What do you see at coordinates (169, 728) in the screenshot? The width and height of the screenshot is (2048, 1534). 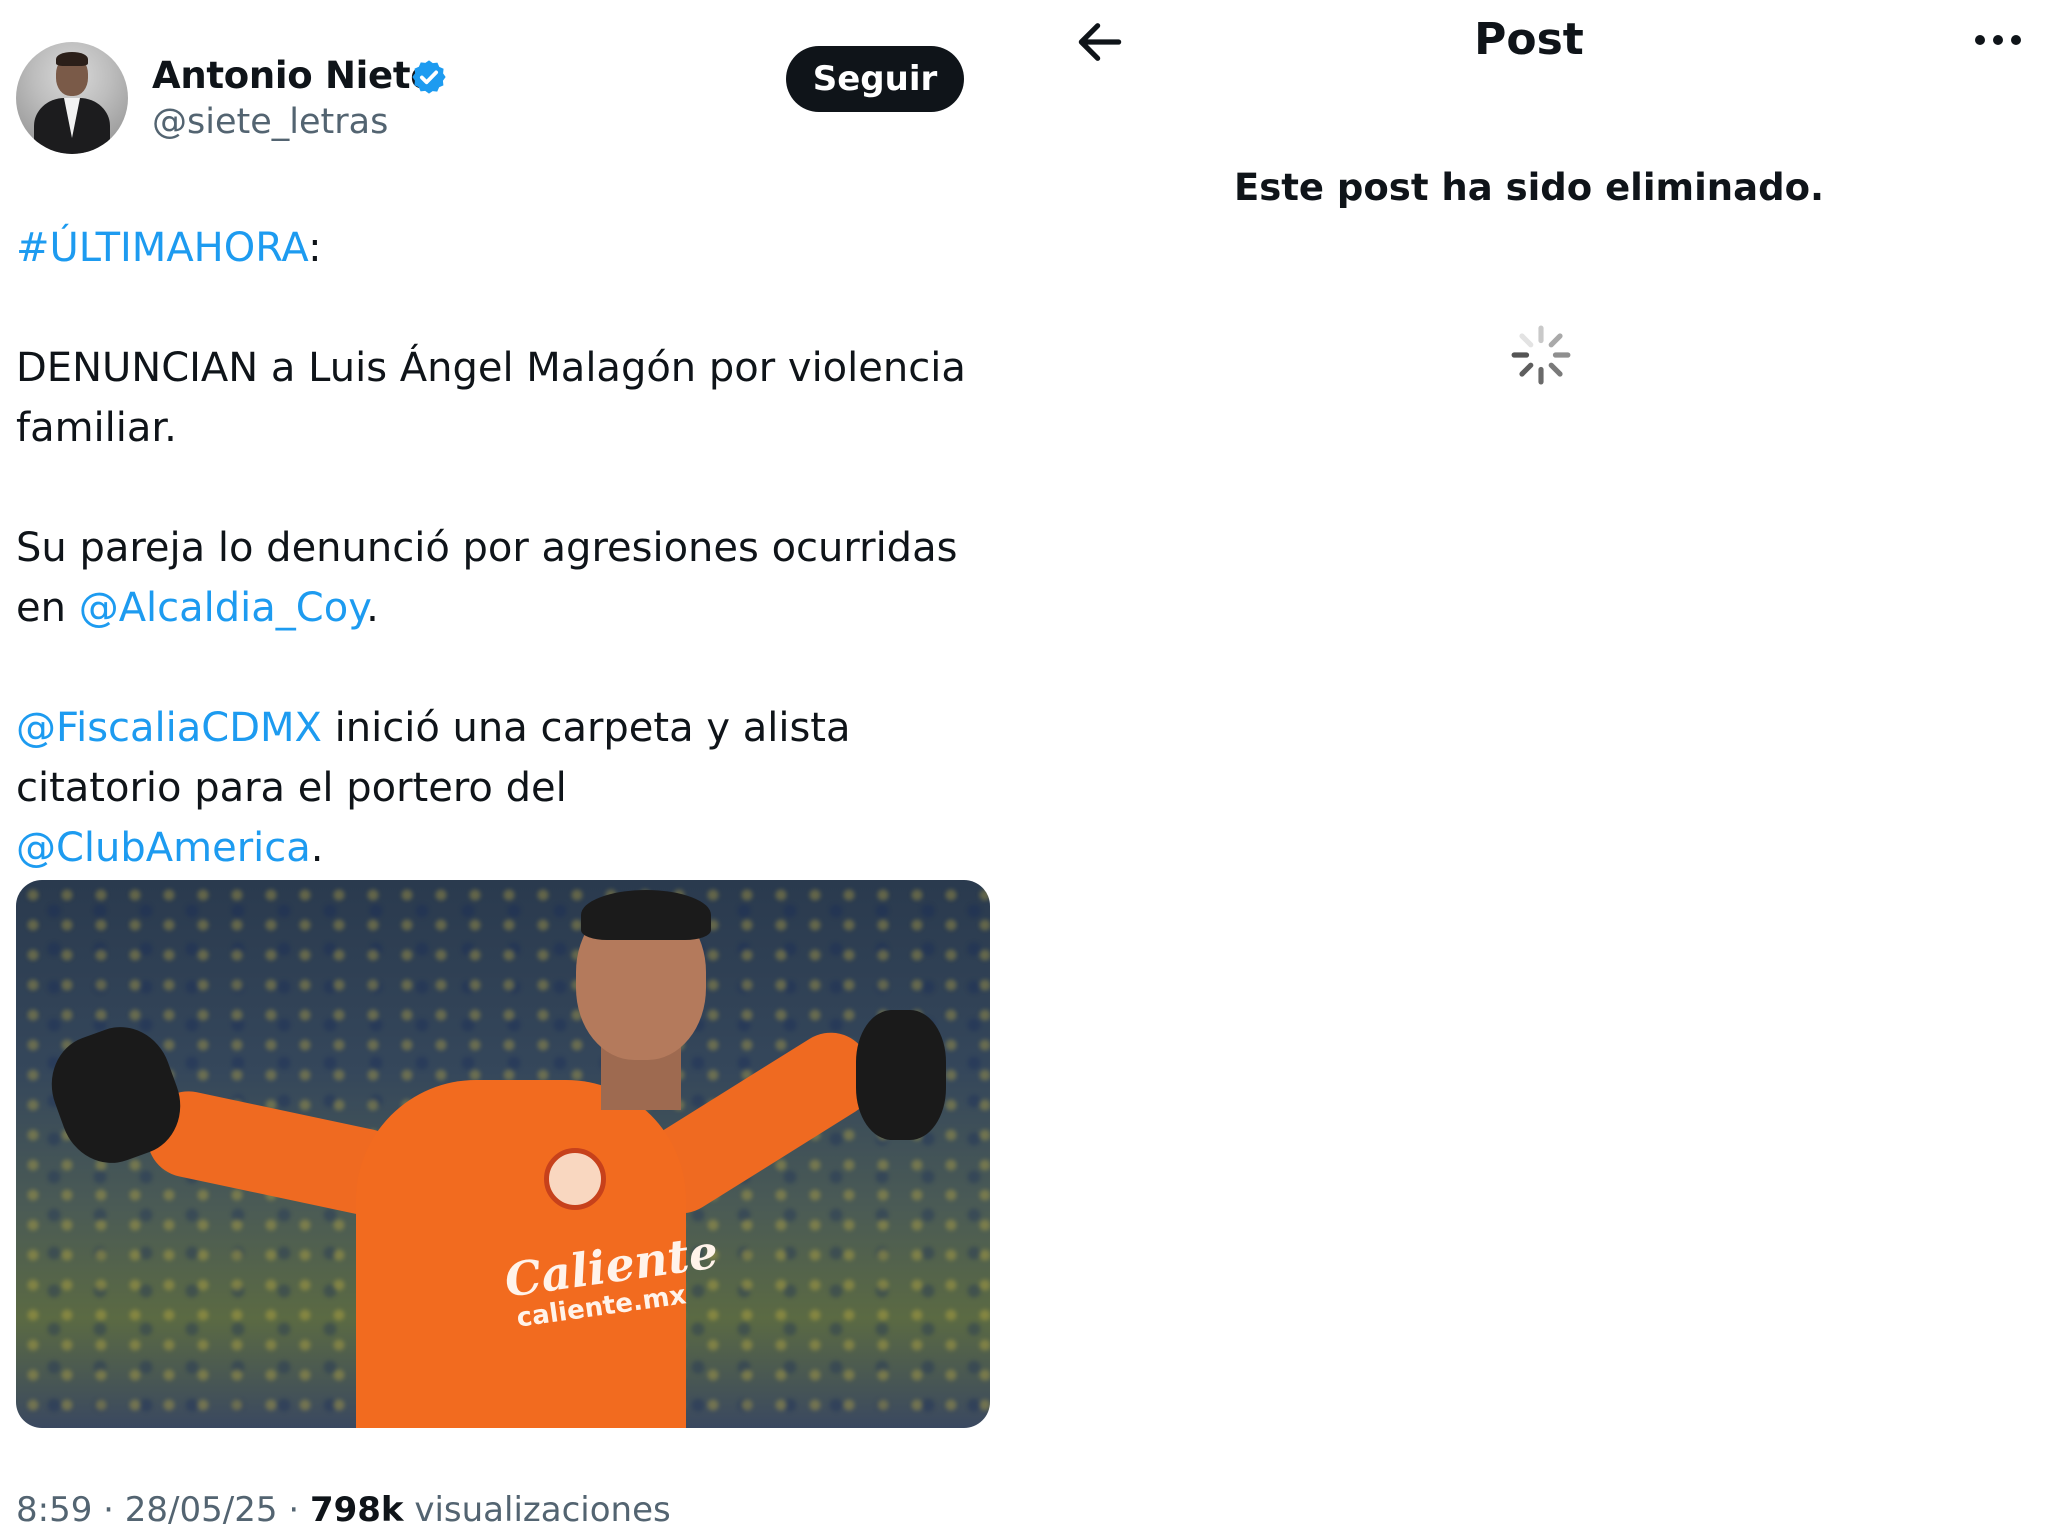 I see `mention-fiscalia: @FiscaliaCDMX` at bounding box center [169, 728].